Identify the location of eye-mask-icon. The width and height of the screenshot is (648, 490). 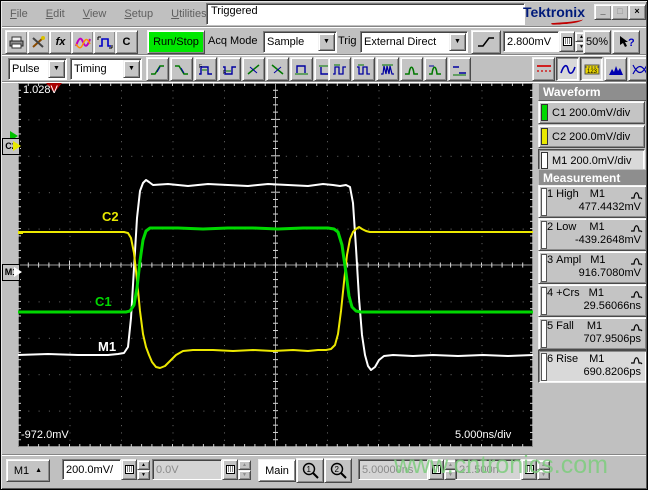
(639, 69).